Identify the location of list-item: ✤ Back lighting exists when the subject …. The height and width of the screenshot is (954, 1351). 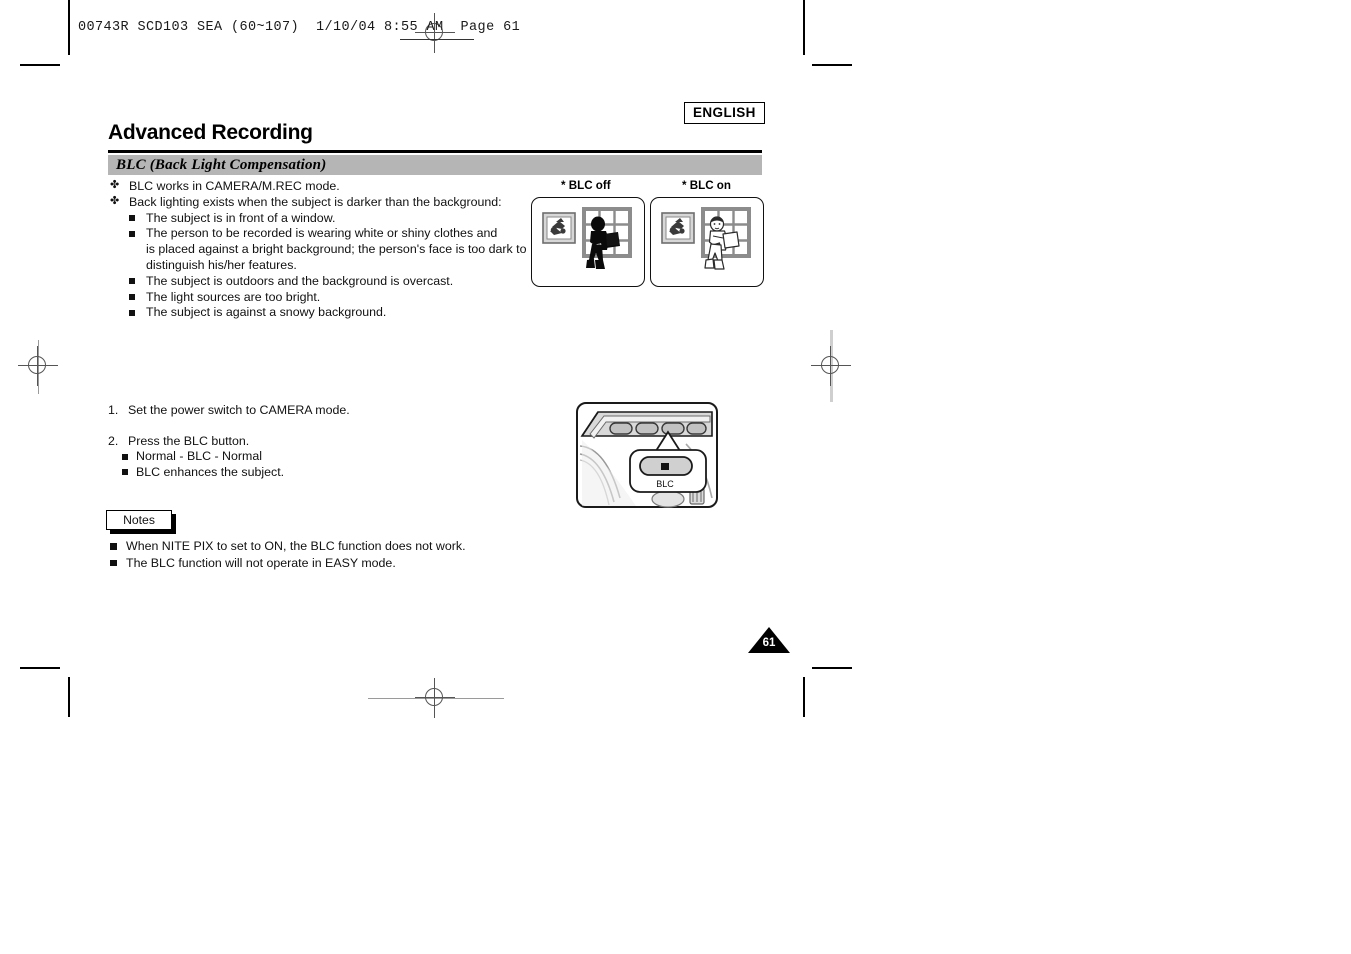
(323, 203).